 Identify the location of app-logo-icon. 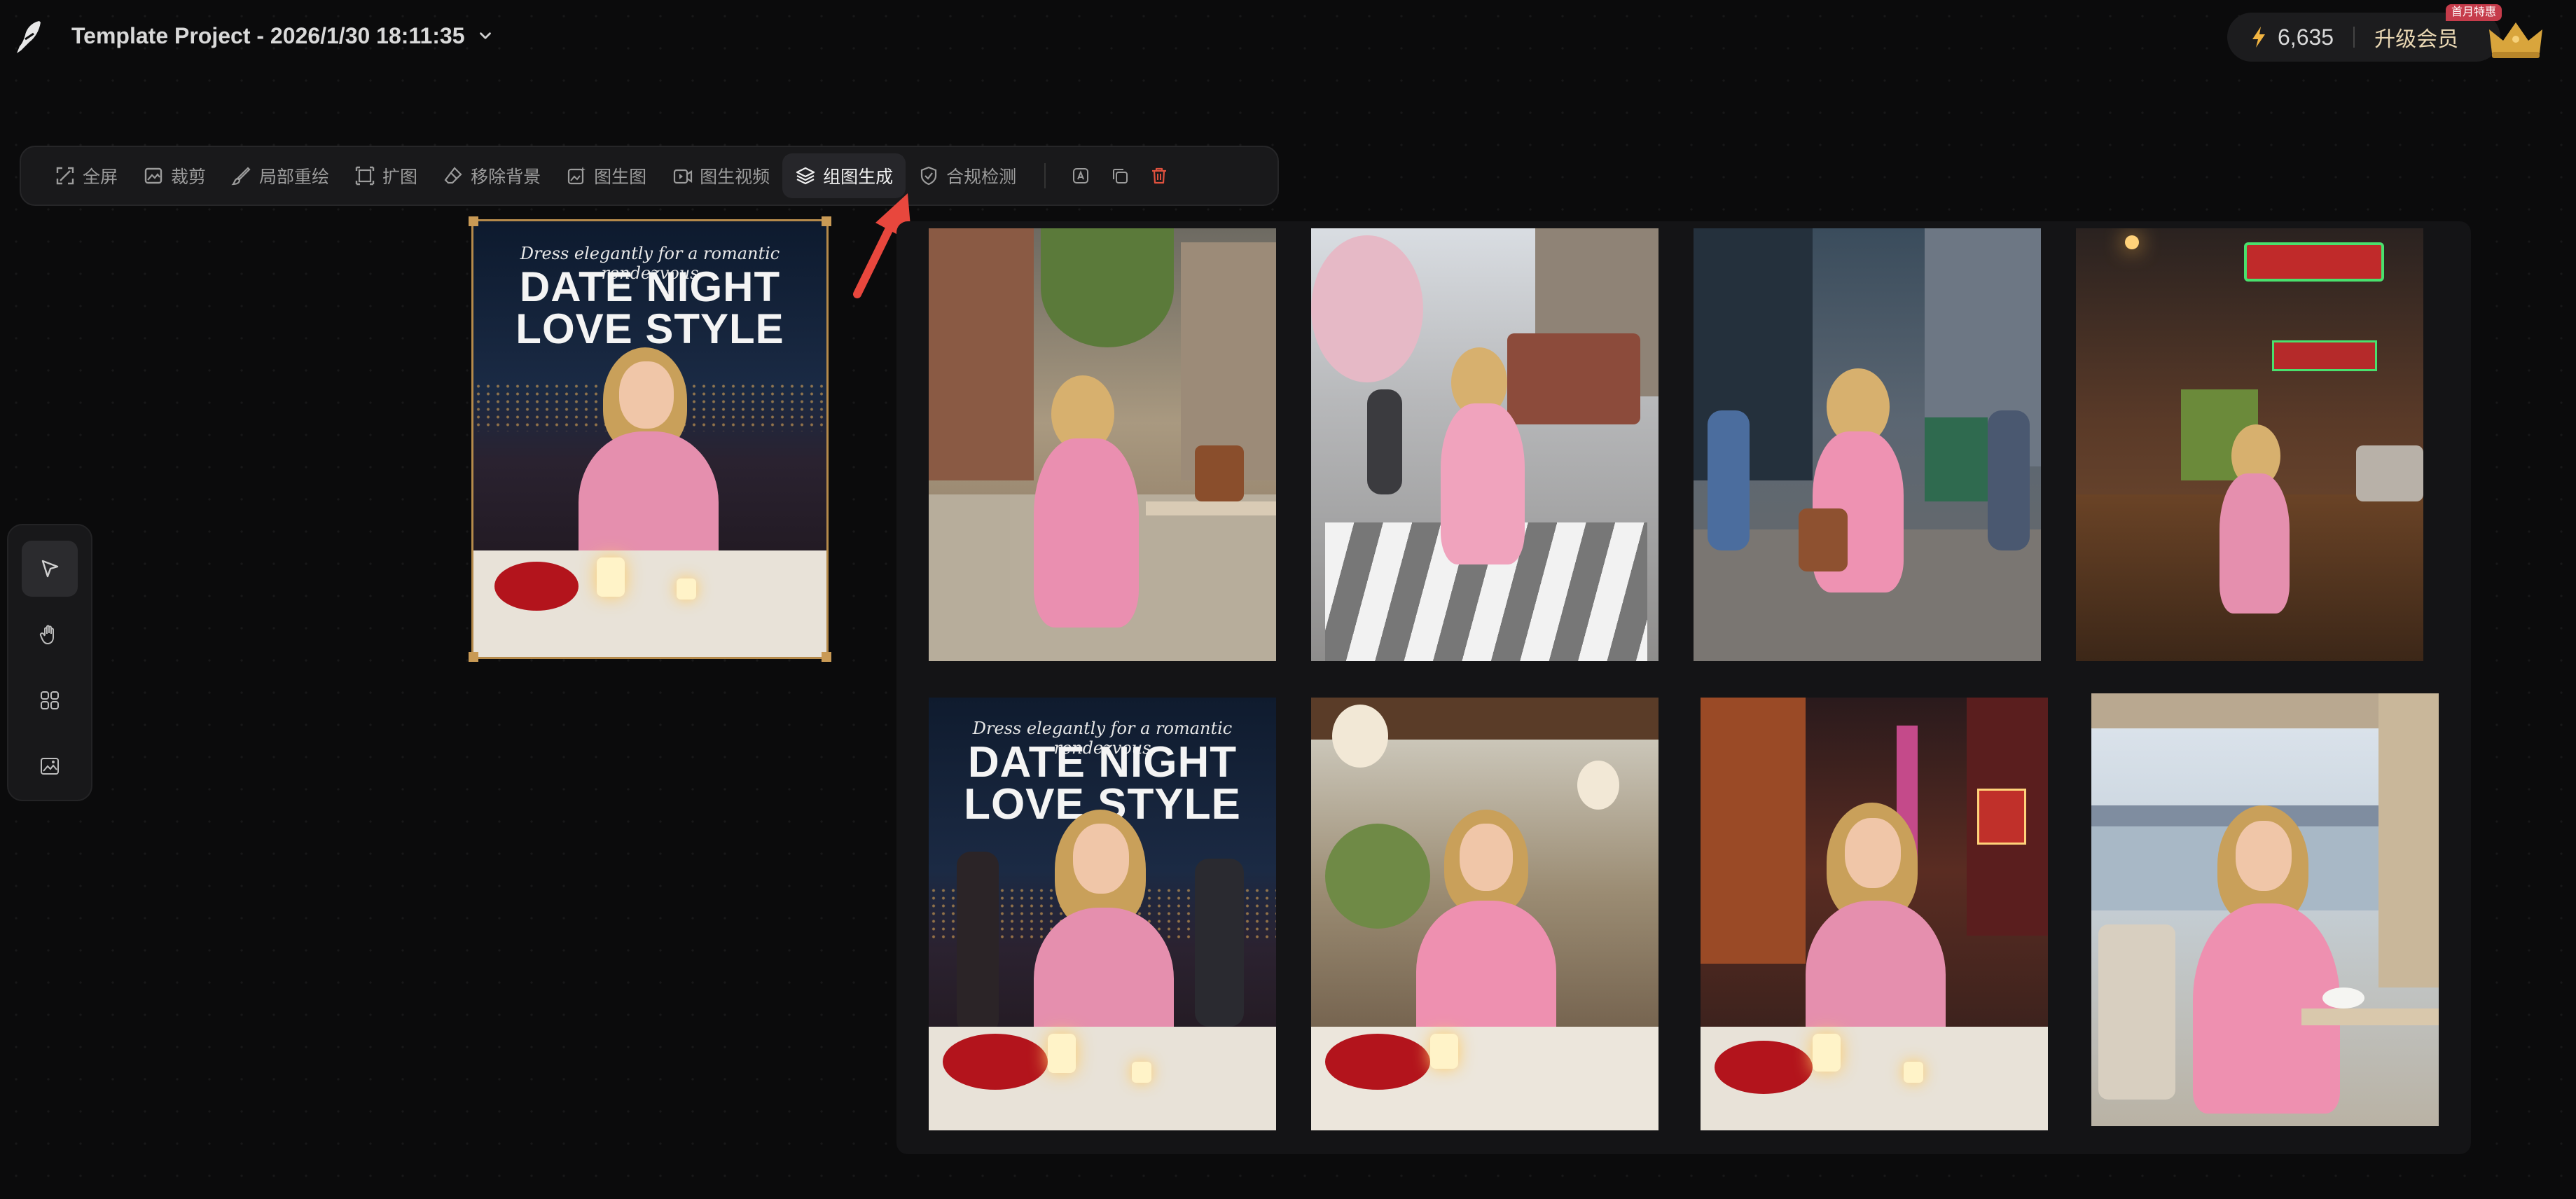
(29, 37).